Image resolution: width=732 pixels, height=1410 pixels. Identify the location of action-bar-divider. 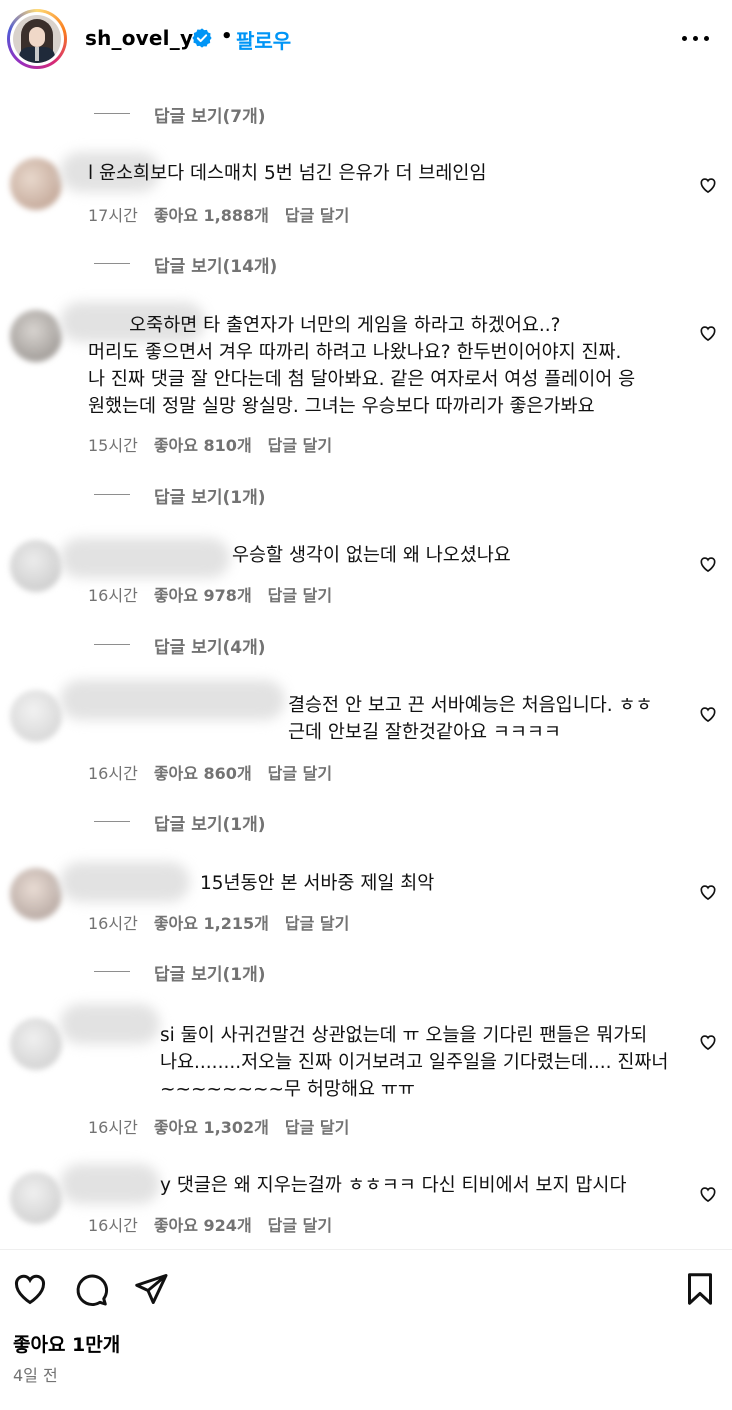
(366, 1249).